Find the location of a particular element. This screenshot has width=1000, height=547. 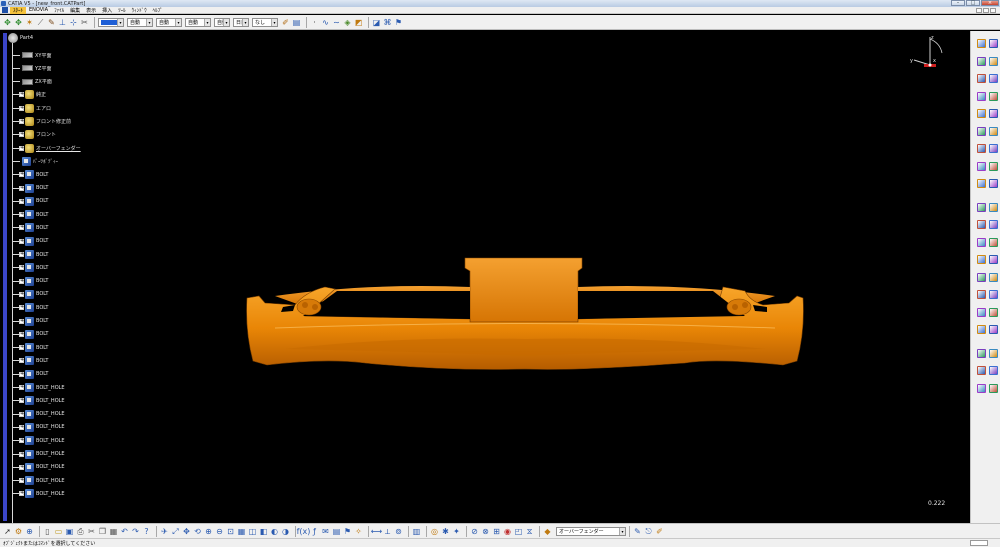

doc-restore-button is located at coordinates (986, 10).